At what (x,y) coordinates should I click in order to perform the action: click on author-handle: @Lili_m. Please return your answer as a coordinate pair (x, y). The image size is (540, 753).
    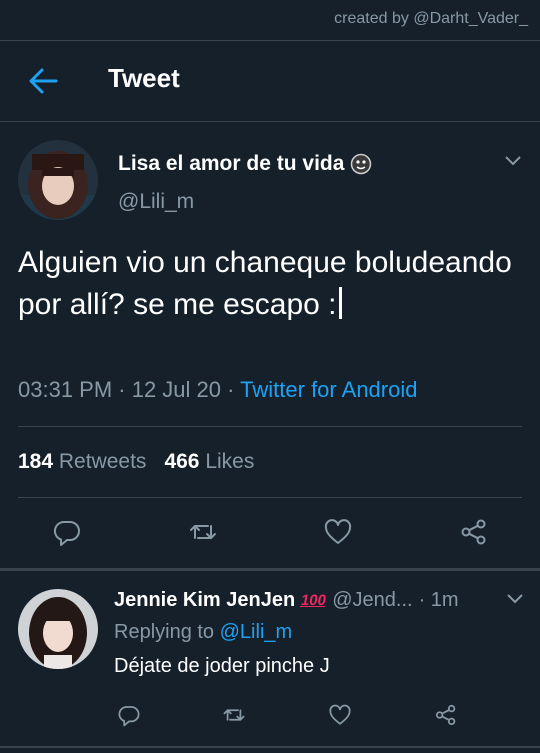
    Looking at the image, I should click on (156, 202).